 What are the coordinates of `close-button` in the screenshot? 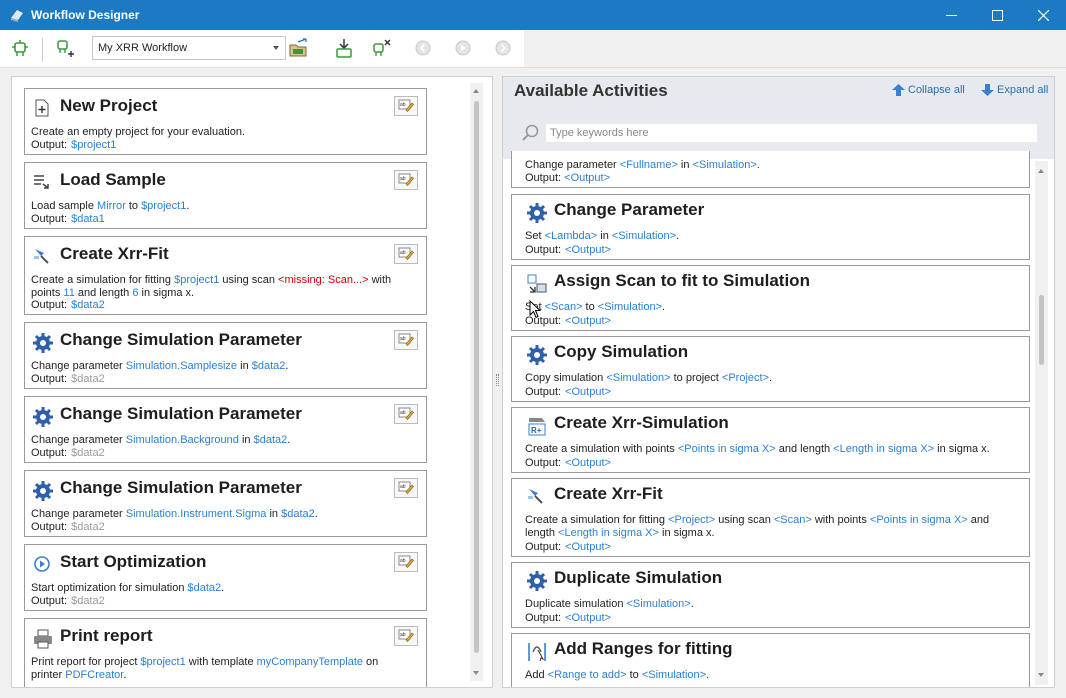 It's located at (1043, 15).